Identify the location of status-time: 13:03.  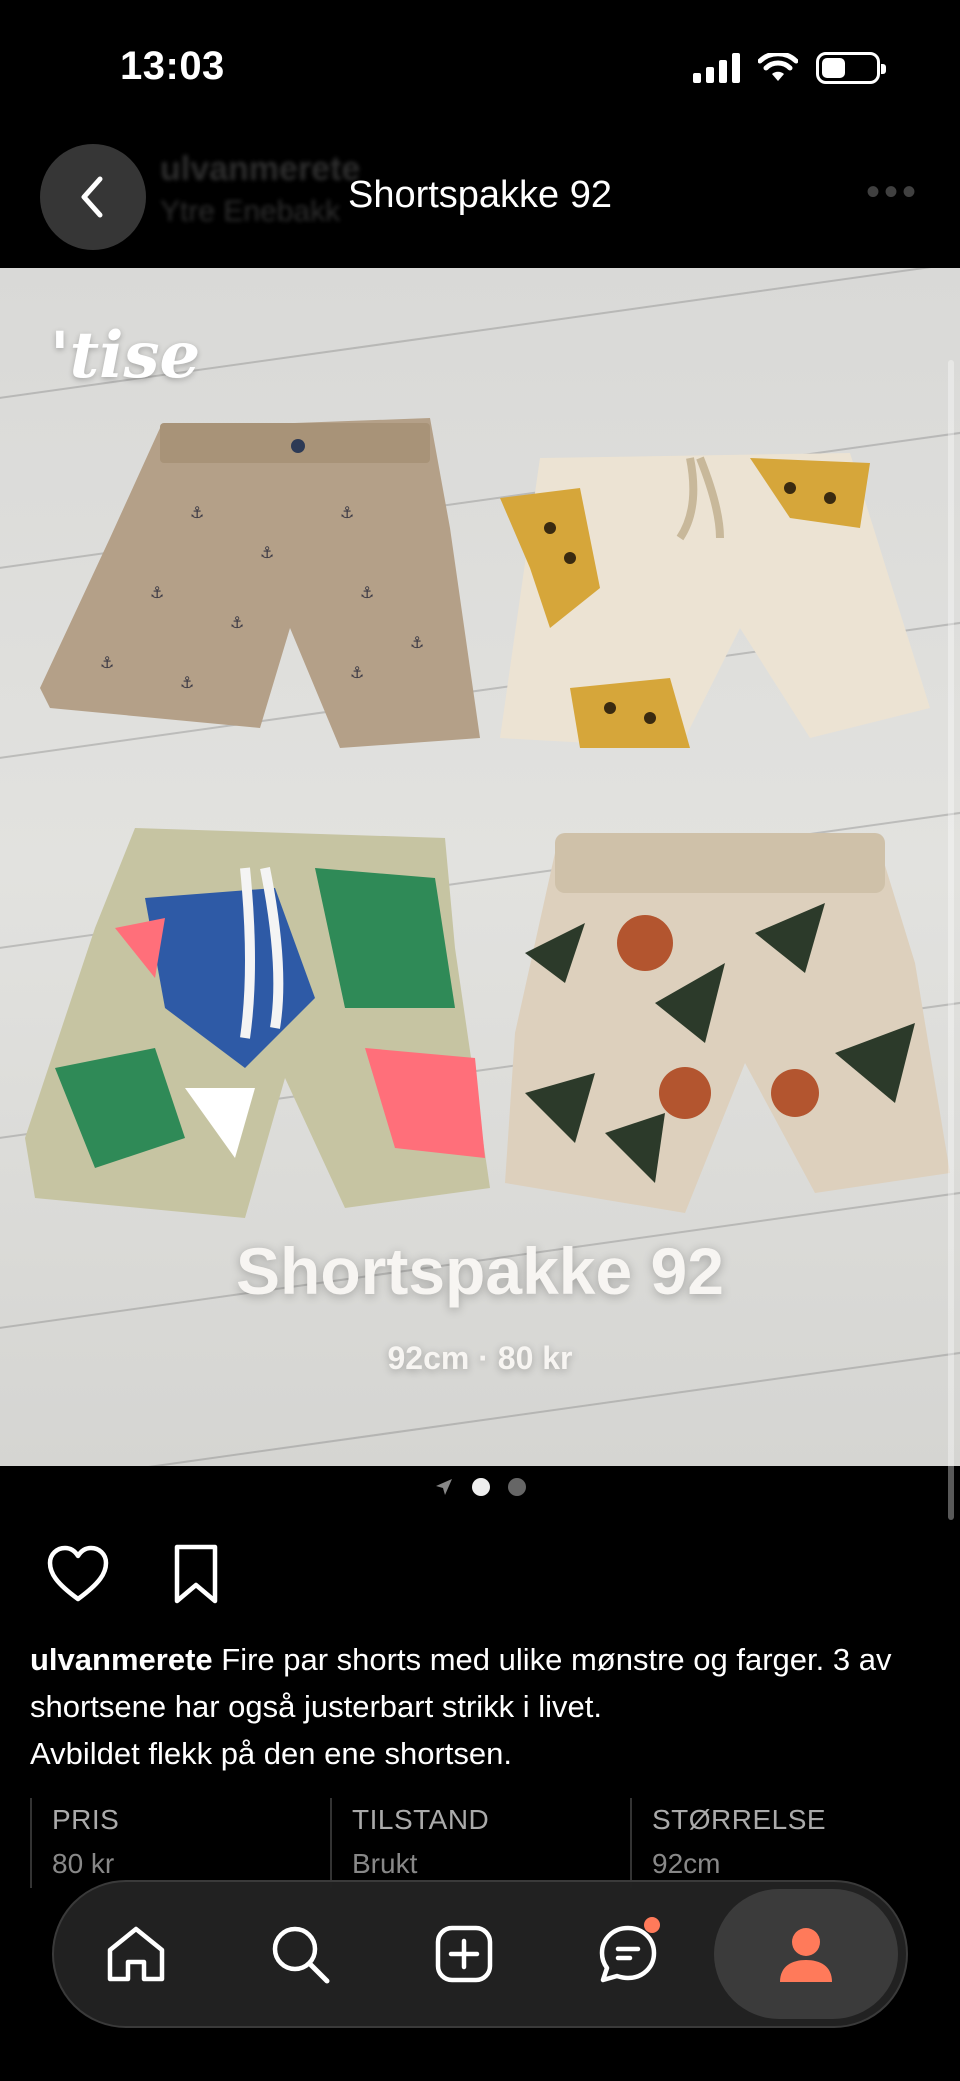
(172, 66).